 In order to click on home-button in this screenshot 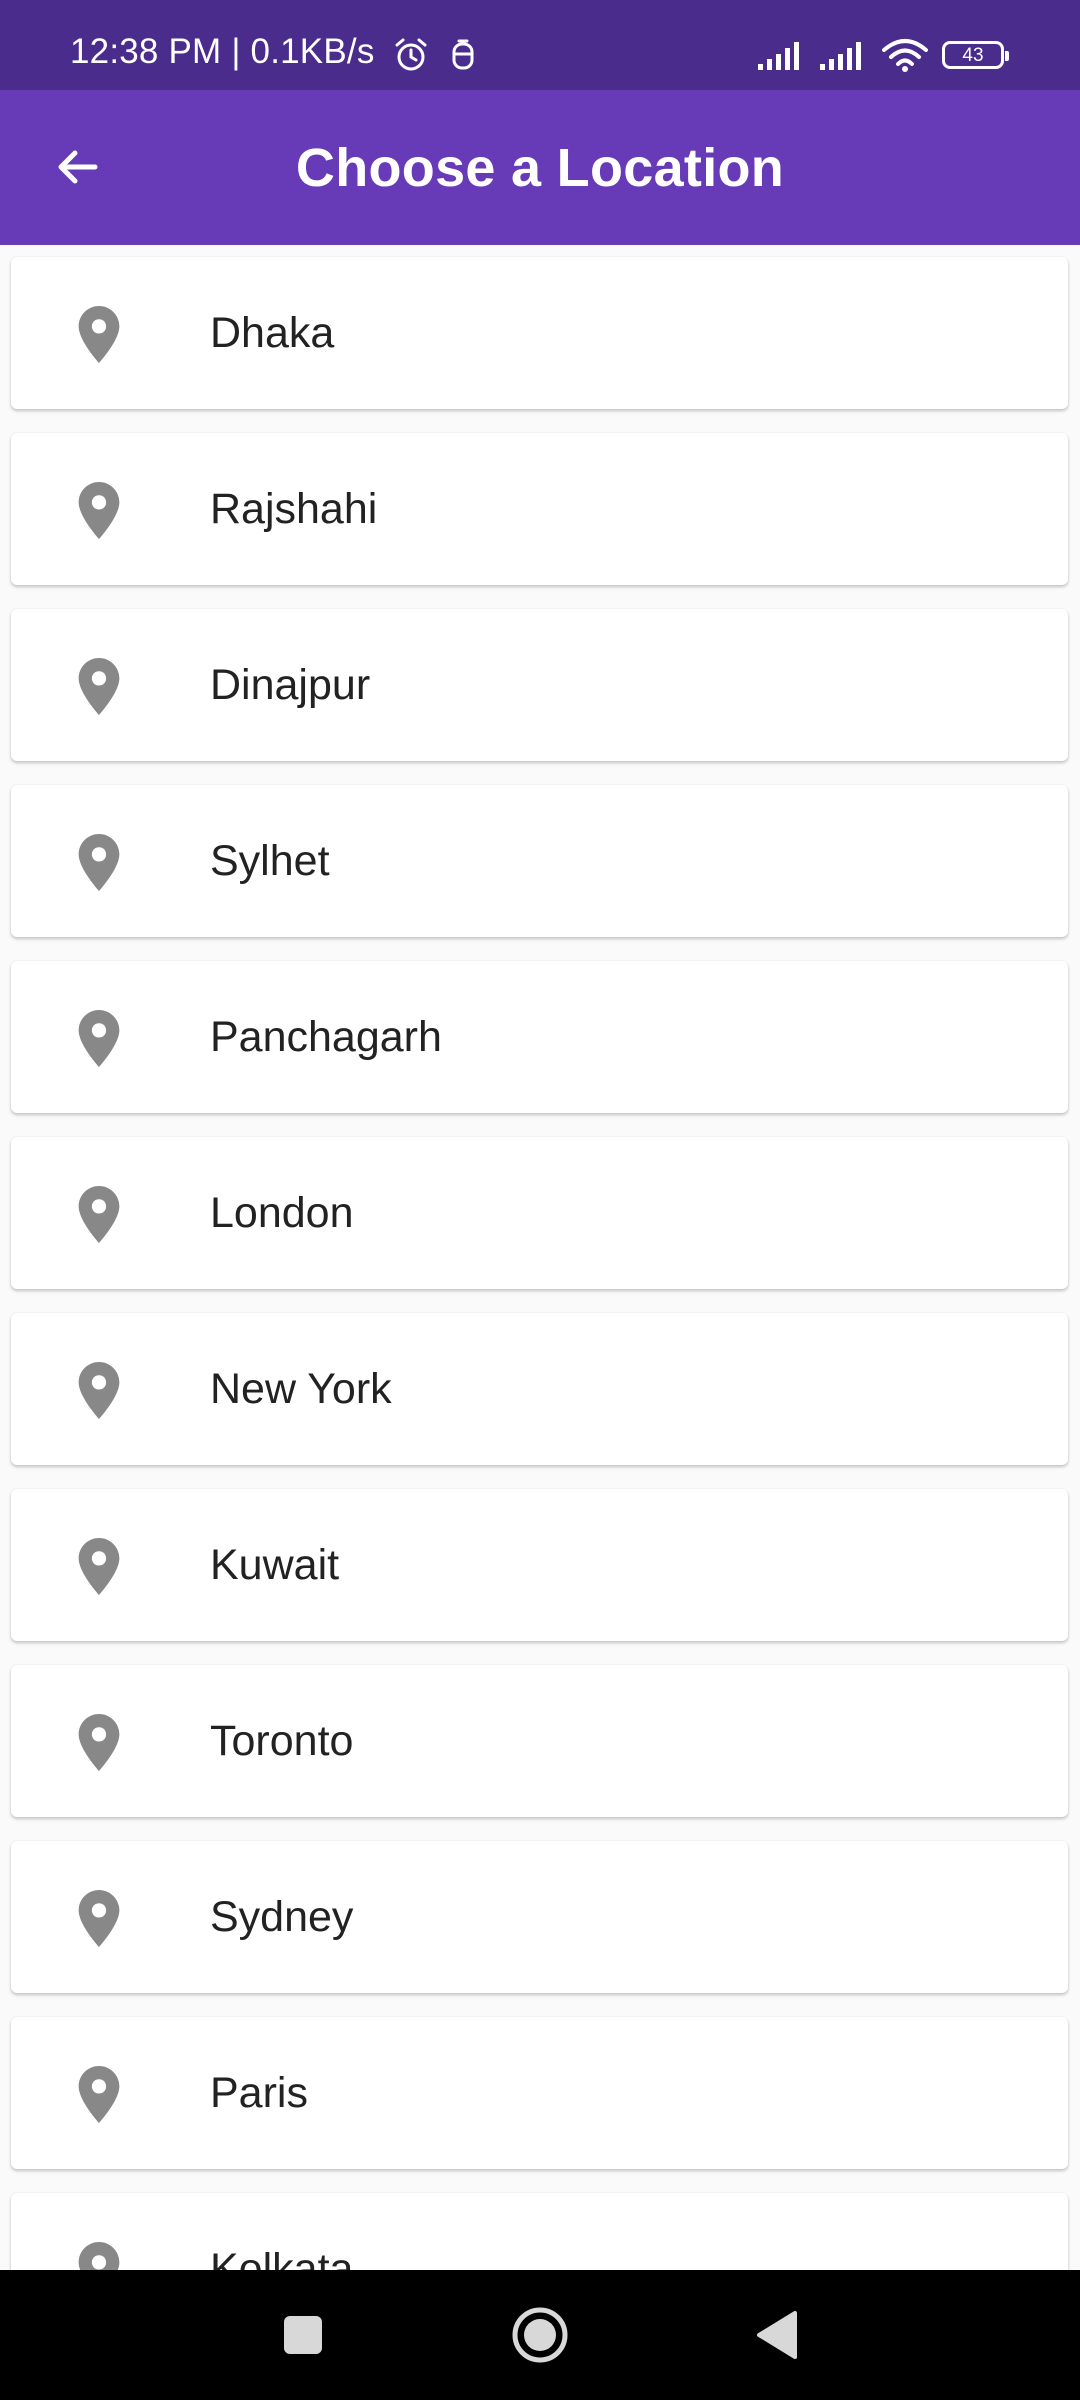, I will do `click(540, 2335)`.